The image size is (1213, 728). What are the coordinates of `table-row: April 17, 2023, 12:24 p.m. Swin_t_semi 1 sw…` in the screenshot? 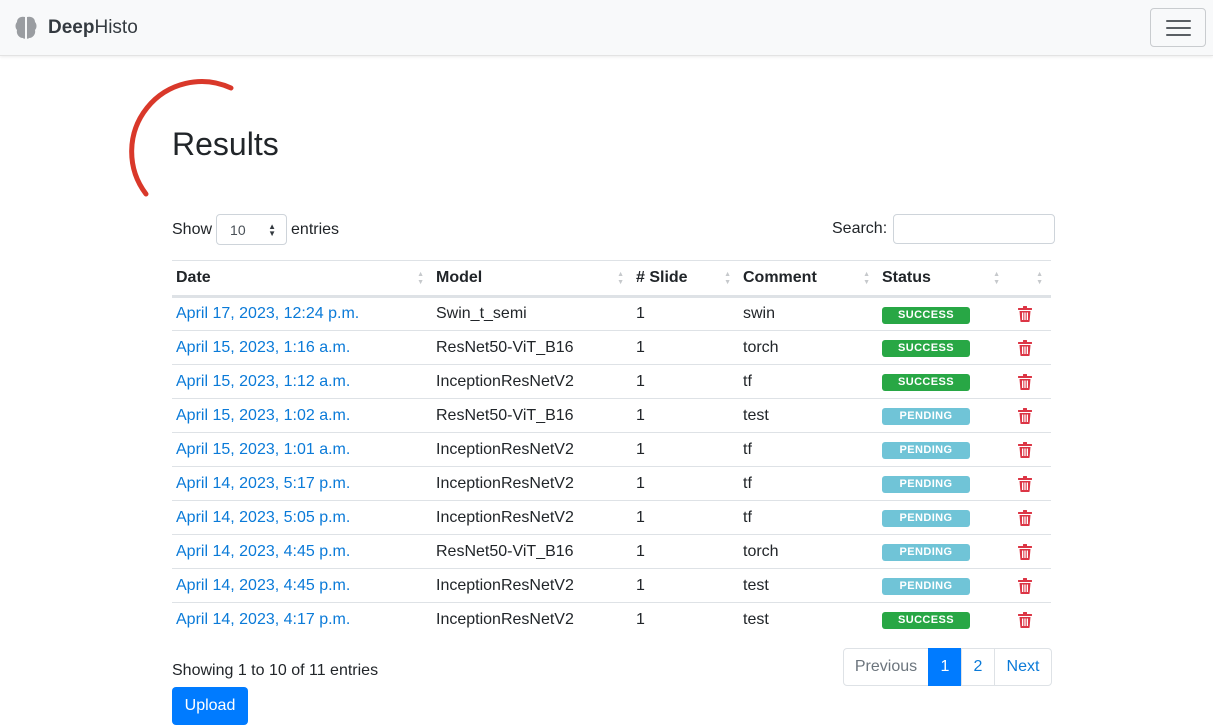 It's located at (611, 314).